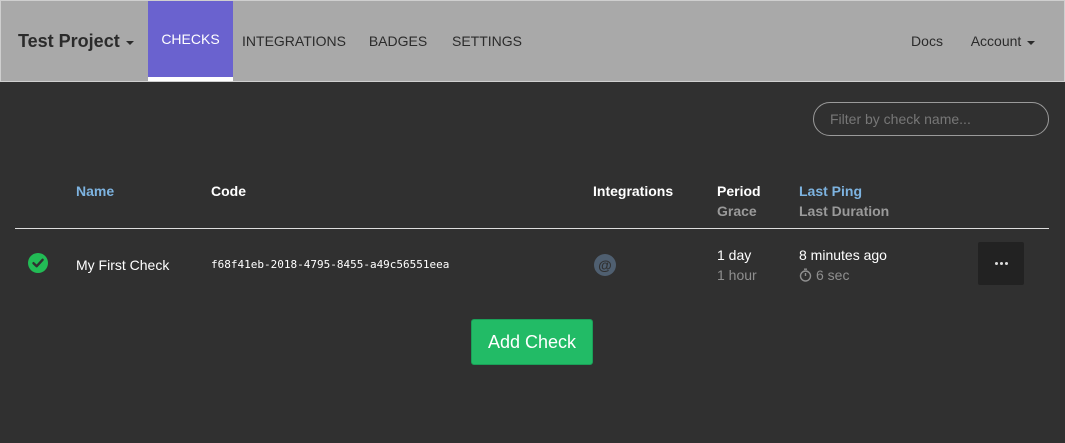 This screenshot has width=1065, height=443. Describe the element at coordinates (805, 275) in the screenshot. I see `stopwatch-icon` at that location.